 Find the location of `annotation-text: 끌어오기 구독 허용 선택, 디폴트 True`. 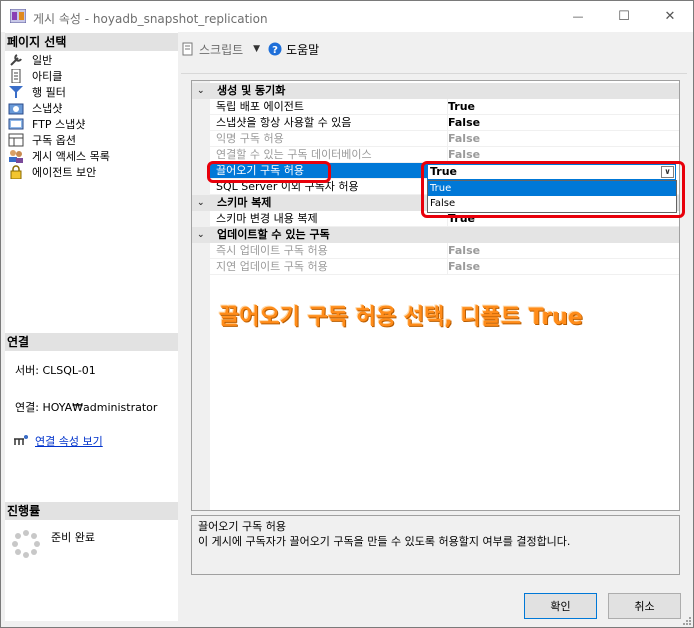

annotation-text: 끌어오기 구독 허용 선택, 디폴트 True is located at coordinates (401, 317).